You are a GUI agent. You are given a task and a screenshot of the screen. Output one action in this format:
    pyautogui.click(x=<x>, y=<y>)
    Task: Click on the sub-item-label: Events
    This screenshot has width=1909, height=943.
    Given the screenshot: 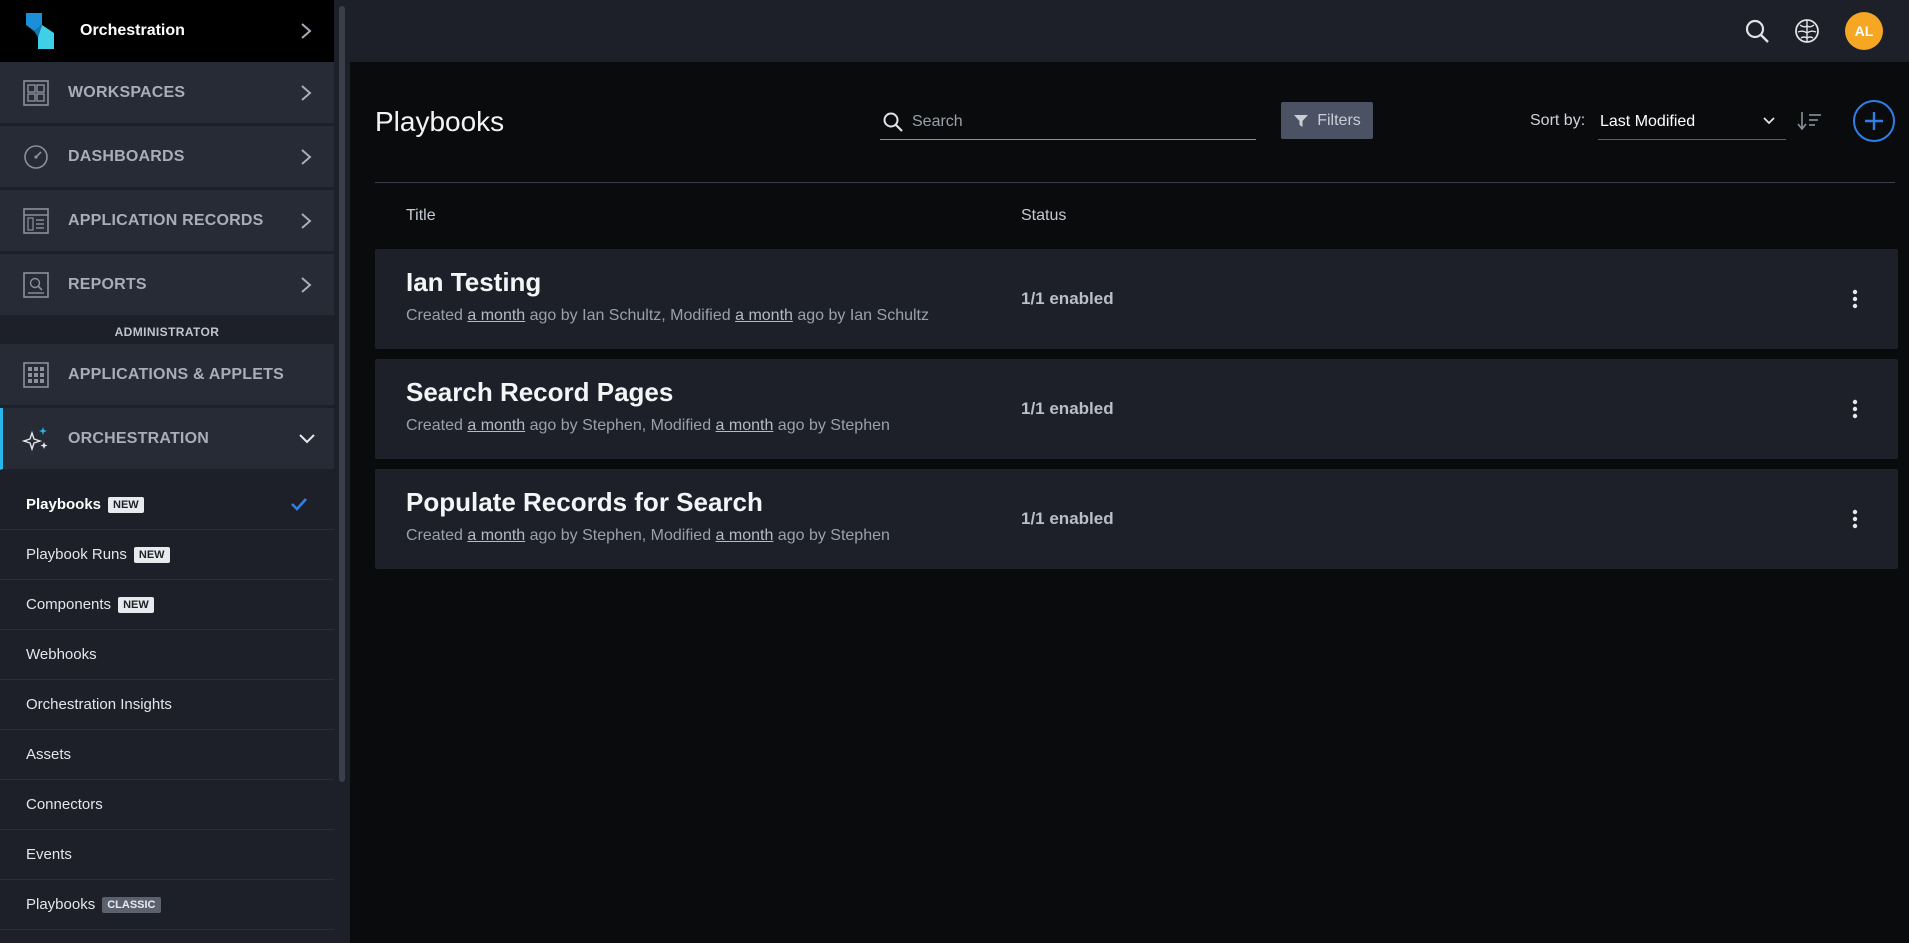 What is the action you would take?
    pyautogui.click(x=49, y=854)
    